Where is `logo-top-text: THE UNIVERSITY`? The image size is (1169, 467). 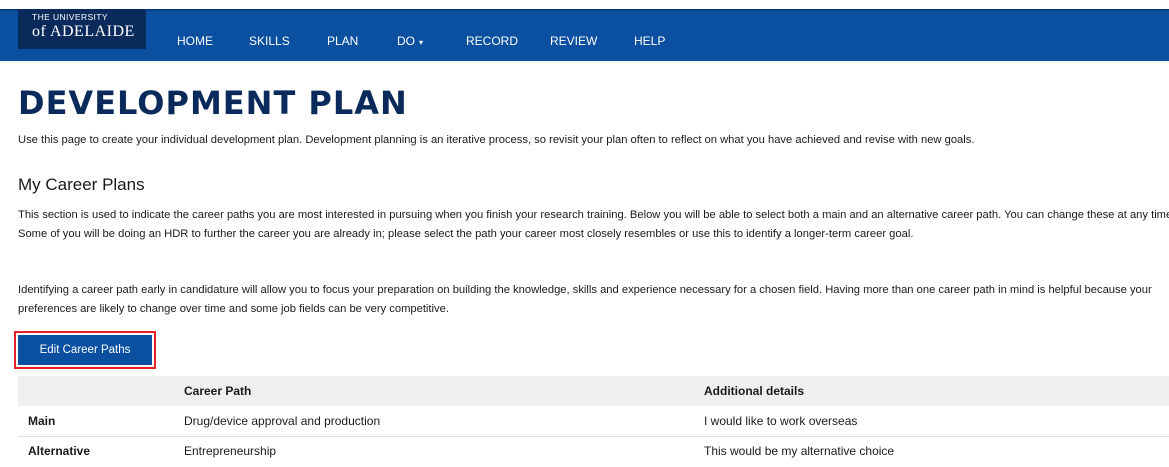
logo-top-text: THE UNIVERSITY is located at coordinates (70, 17).